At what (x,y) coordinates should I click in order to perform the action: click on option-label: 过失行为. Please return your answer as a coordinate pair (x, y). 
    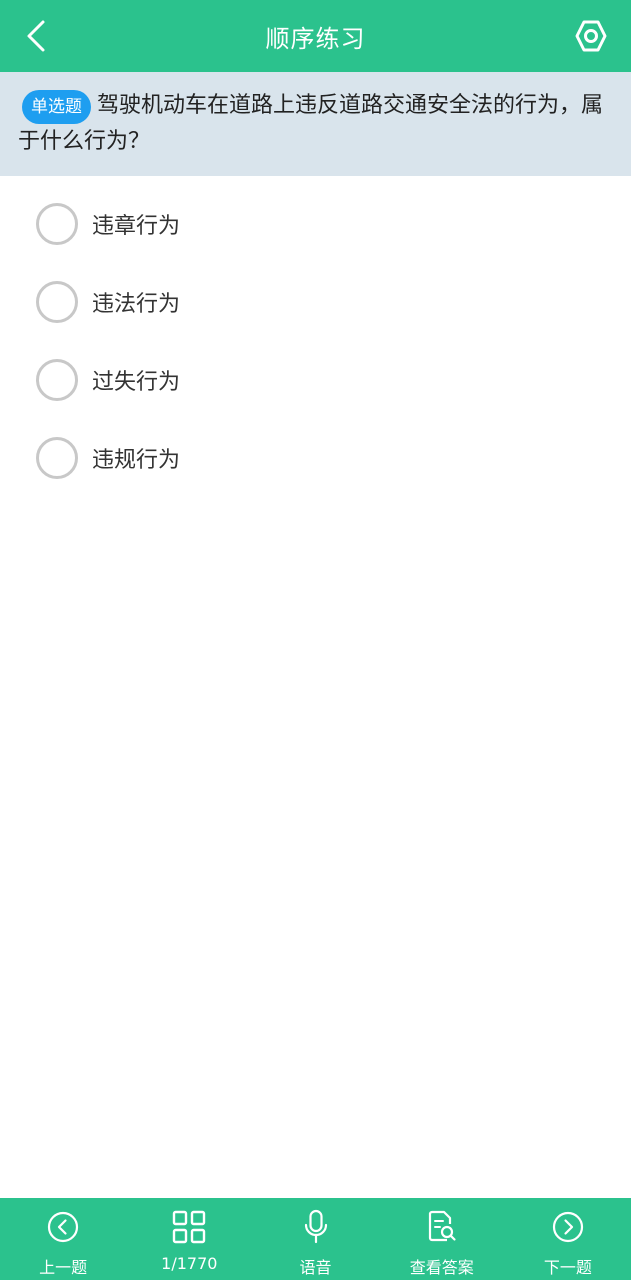
    Looking at the image, I should click on (136, 382).